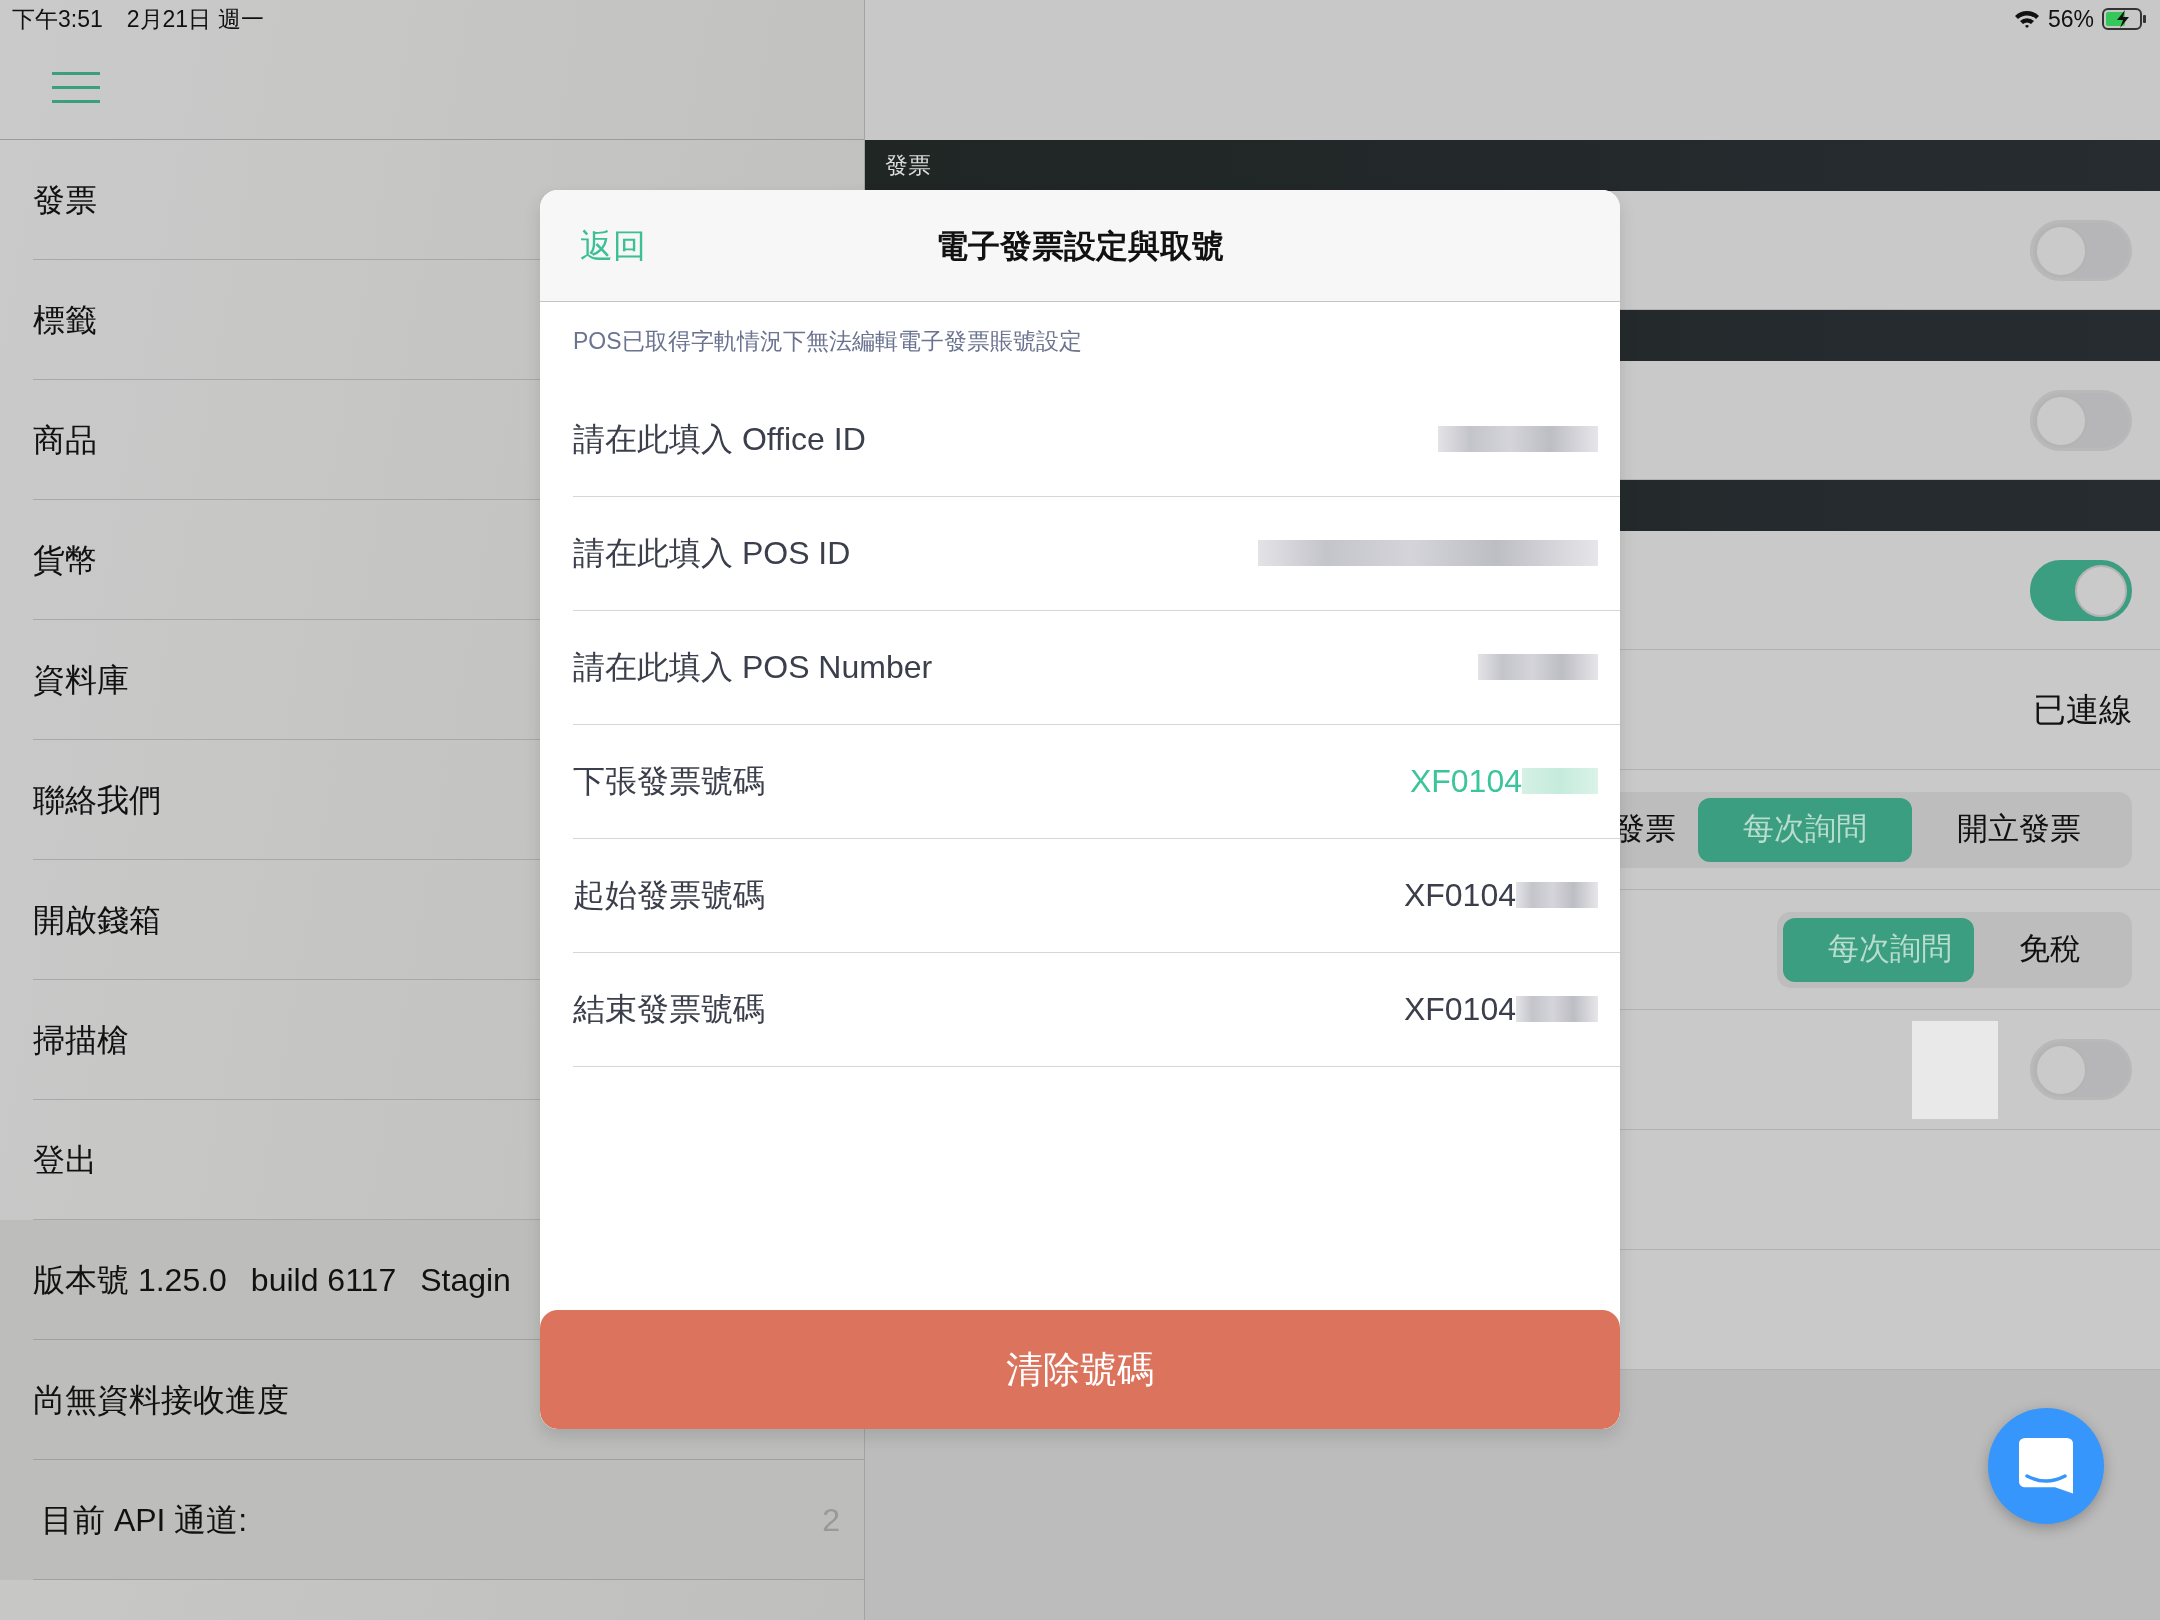 This screenshot has height=1620, width=2160. What do you see at coordinates (2026, 19) in the screenshot?
I see `wifi-icon` at bounding box center [2026, 19].